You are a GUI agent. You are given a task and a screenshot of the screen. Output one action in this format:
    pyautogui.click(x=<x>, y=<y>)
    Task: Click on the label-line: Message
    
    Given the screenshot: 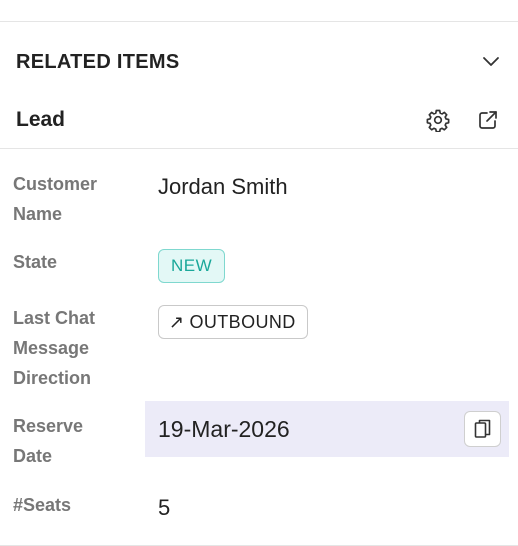 What is the action you would take?
    pyautogui.click(x=51, y=348)
    